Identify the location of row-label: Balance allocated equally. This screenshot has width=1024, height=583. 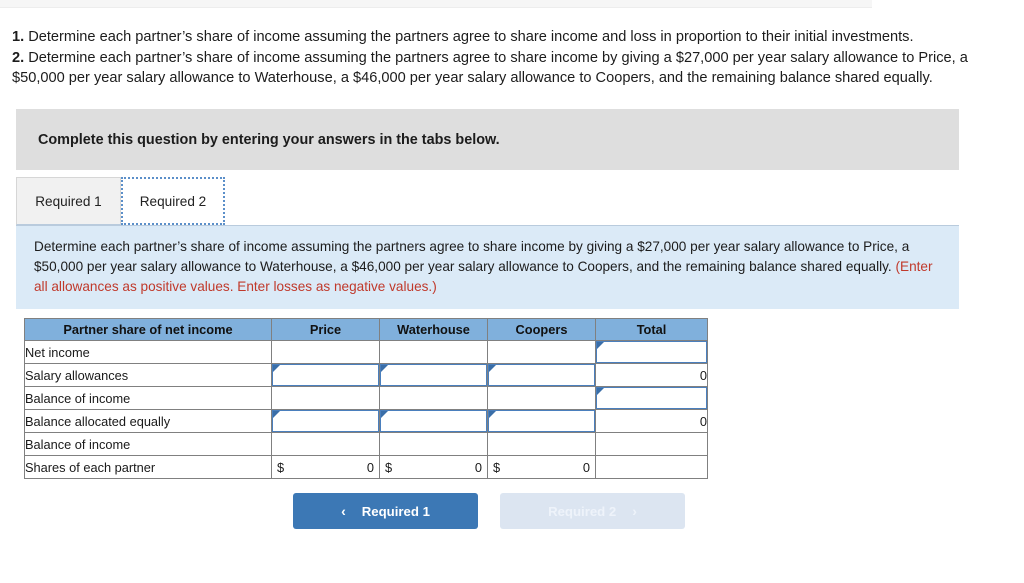
(148, 421).